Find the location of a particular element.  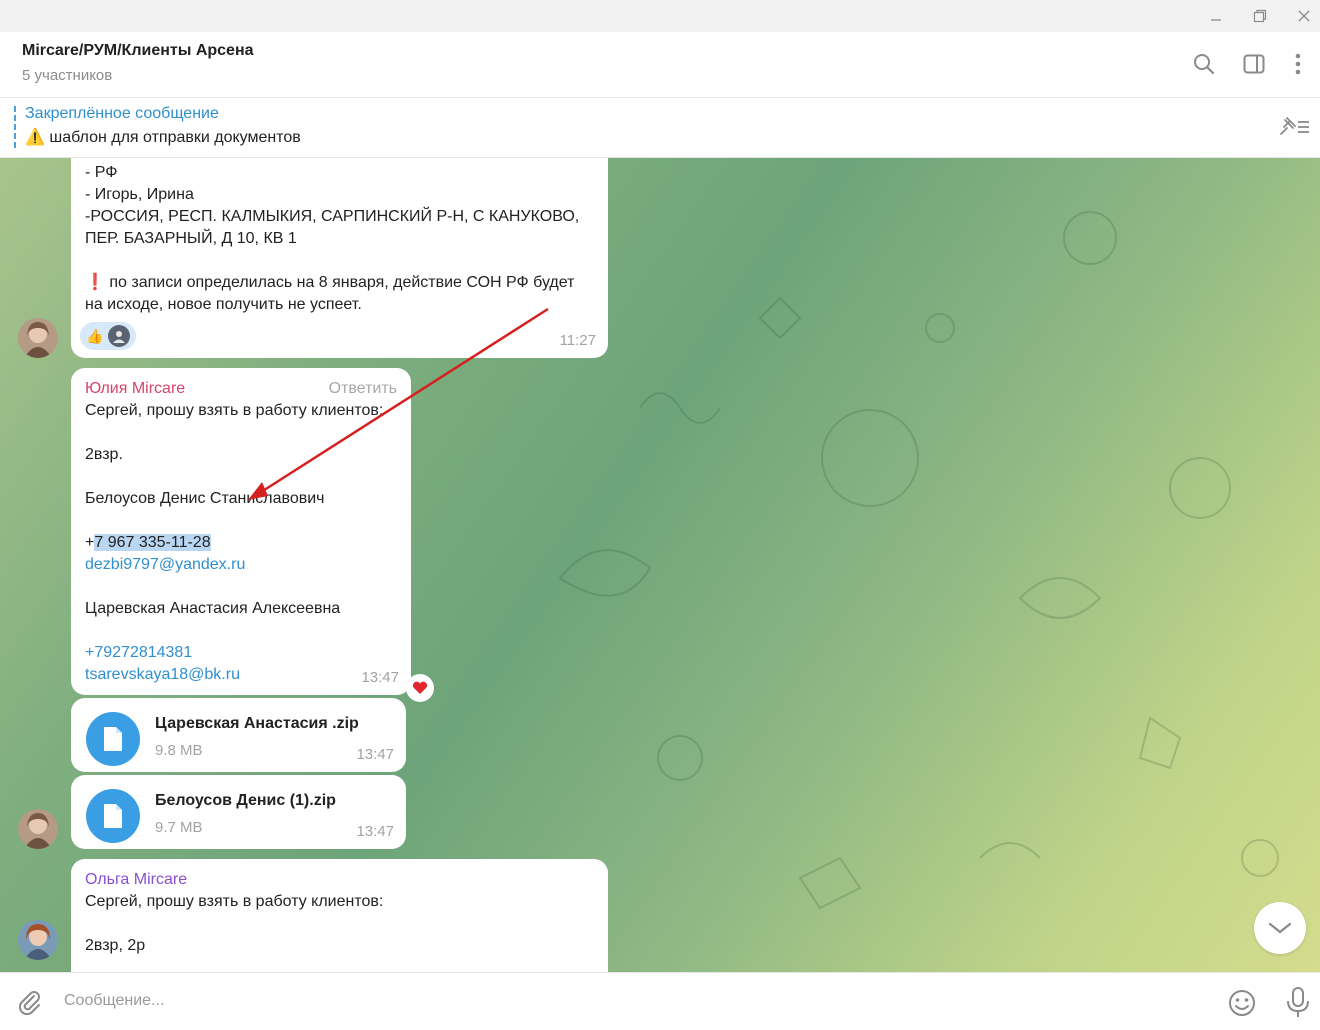

pinned-text-content: шаблон для отправки документов is located at coordinates (175, 137).